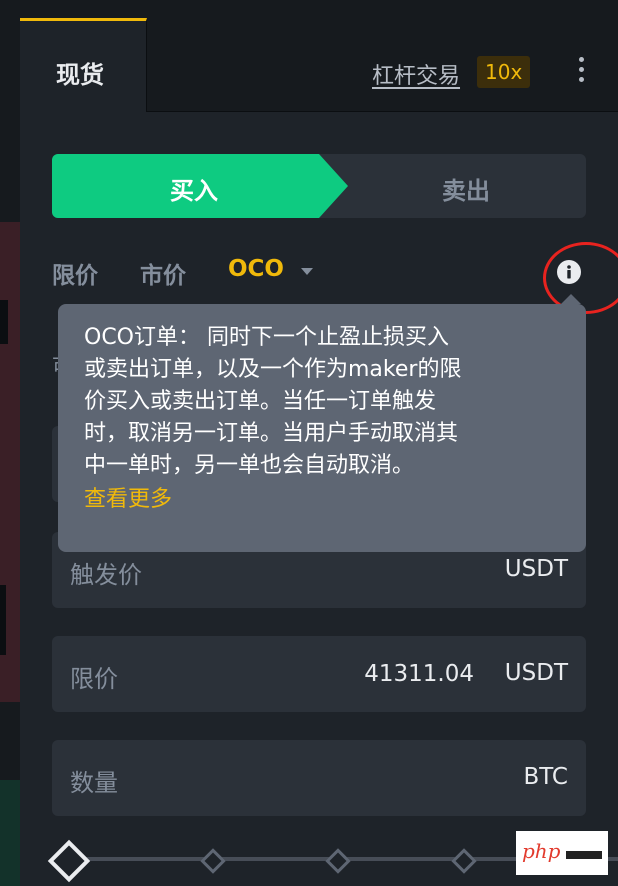 This screenshot has width=618, height=886. Describe the element at coordinates (266, 337) in the screenshot. I see `tooltip-line: OCO订单： 同时下一个止盈止损买入` at that location.